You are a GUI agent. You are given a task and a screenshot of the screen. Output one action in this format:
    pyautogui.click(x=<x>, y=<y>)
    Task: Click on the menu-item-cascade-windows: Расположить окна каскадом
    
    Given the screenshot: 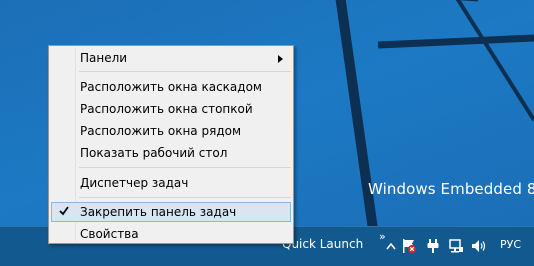 What is the action you would take?
    pyautogui.click(x=171, y=87)
    